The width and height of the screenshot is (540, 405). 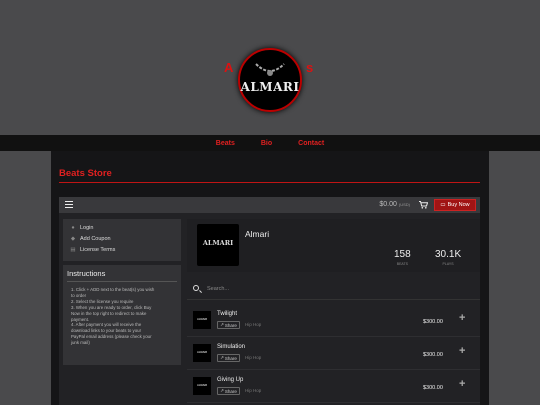 I want to click on tag-icon: ◆, so click(x=73, y=239).